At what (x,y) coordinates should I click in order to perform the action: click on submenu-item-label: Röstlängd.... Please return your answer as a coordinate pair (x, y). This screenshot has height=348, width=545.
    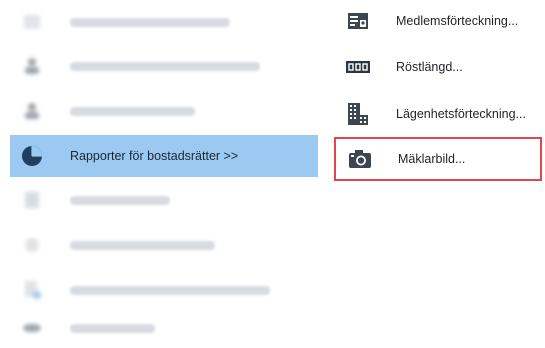
    Looking at the image, I should click on (429, 67).